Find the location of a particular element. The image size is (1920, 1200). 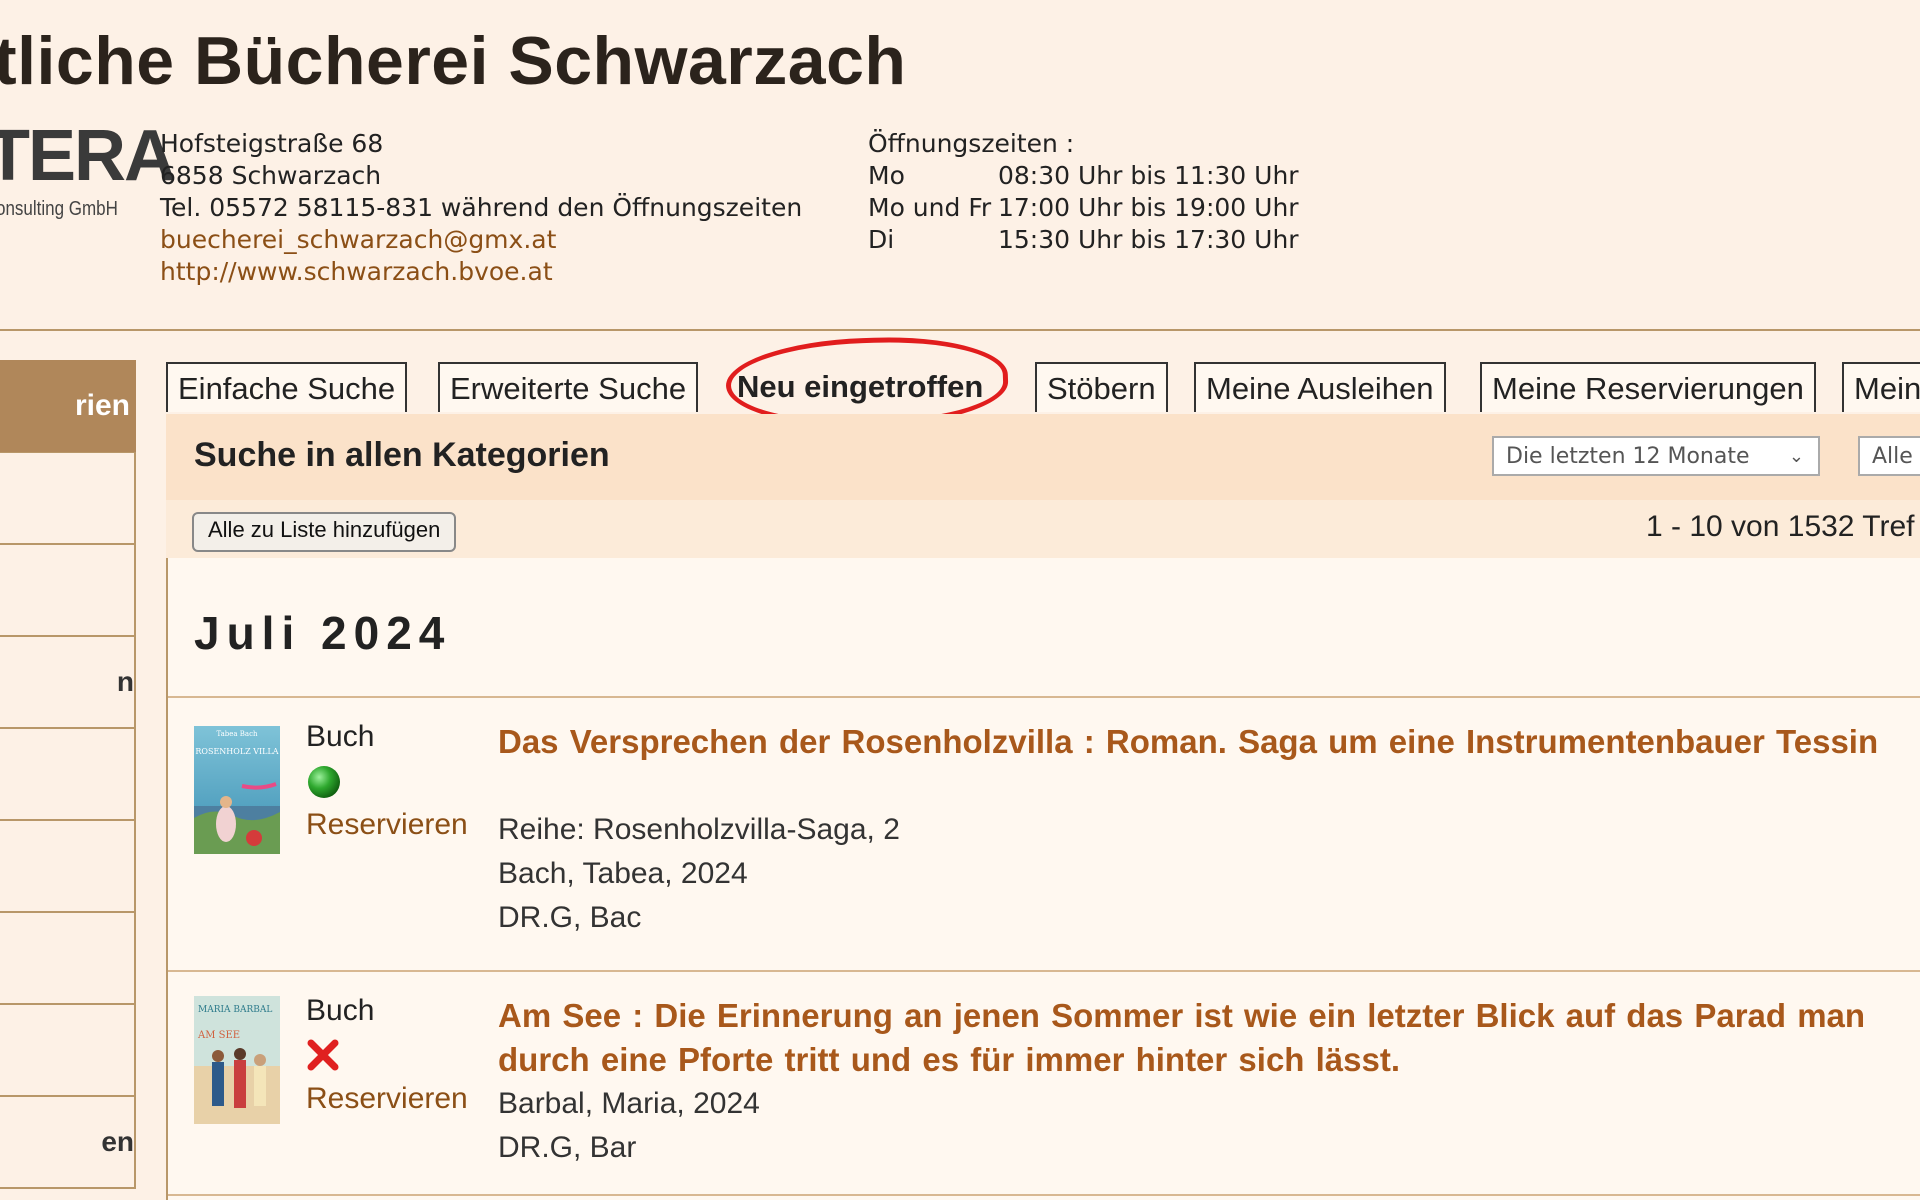

chevron-down-icon: ⌄ is located at coordinates (1796, 456).